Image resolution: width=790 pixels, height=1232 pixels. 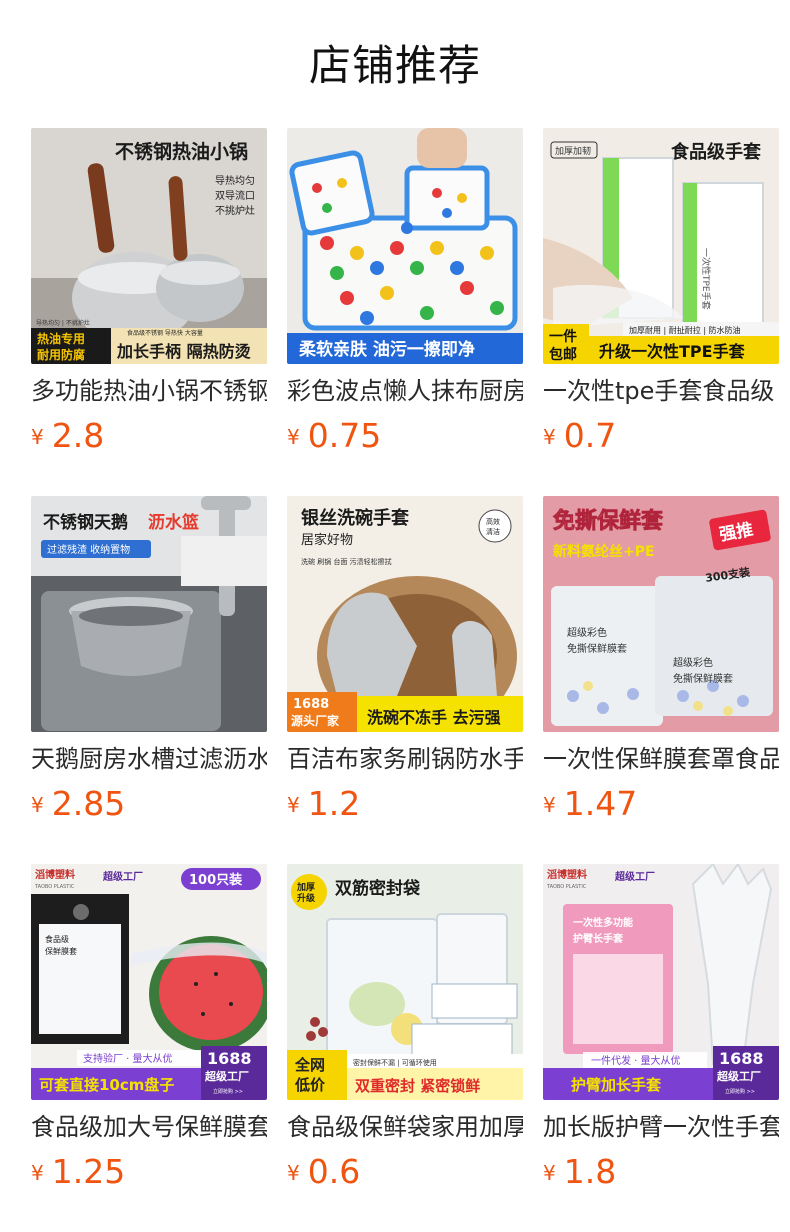 I want to click on image-banner: 护臂加长手套, so click(x=616, y=1085).